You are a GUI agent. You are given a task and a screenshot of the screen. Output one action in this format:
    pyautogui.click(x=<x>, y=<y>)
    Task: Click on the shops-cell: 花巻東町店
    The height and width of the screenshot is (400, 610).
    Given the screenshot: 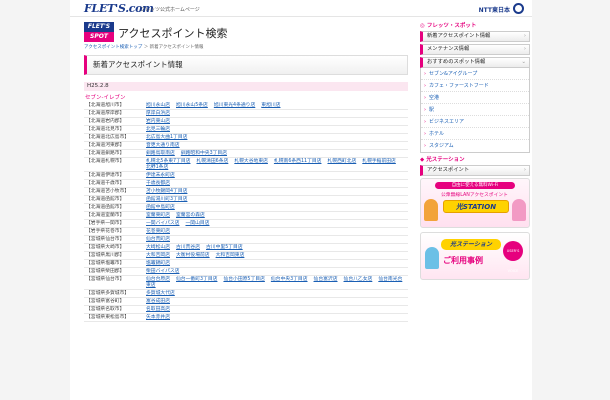 What is the action you would take?
    pyautogui.click(x=276, y=231)
    